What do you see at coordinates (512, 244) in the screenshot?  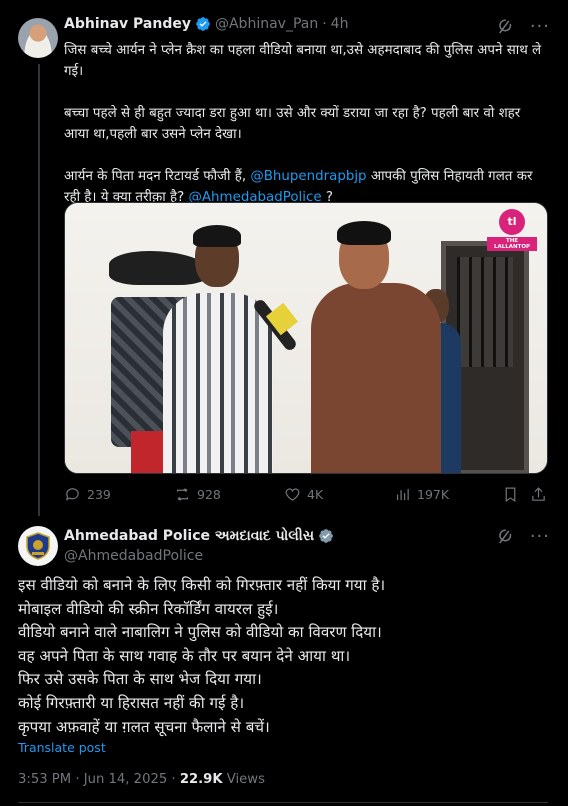 I see `channel-logo-text: THE LALLANTOP` at bounding box center [512, 244].